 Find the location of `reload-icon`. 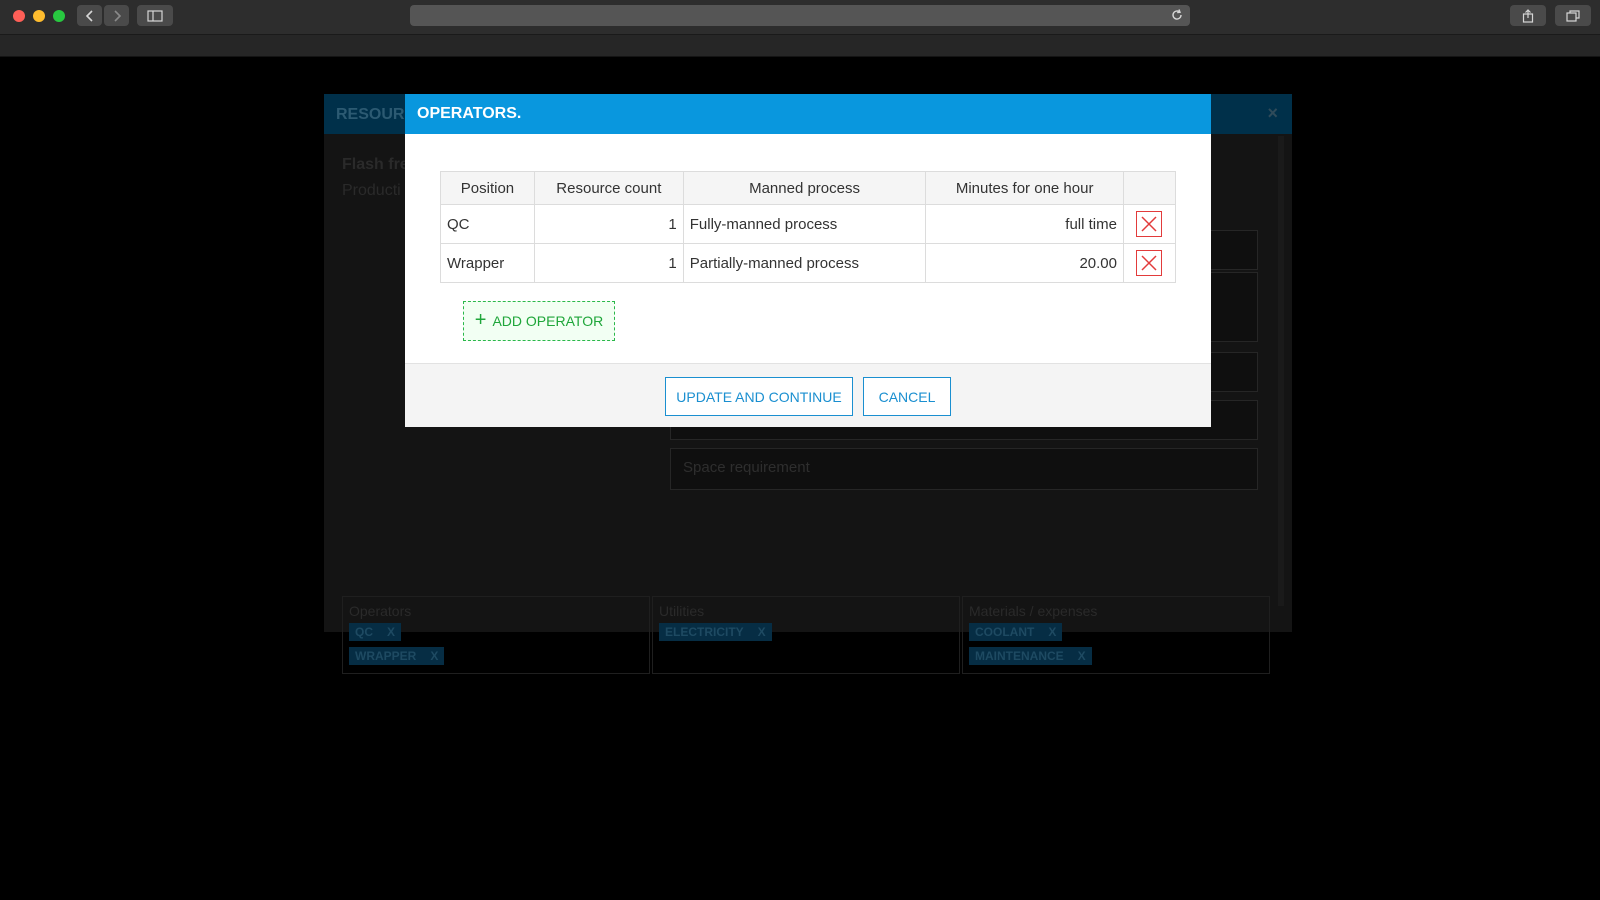

reload-icon is located at coordinates (1177, 14).